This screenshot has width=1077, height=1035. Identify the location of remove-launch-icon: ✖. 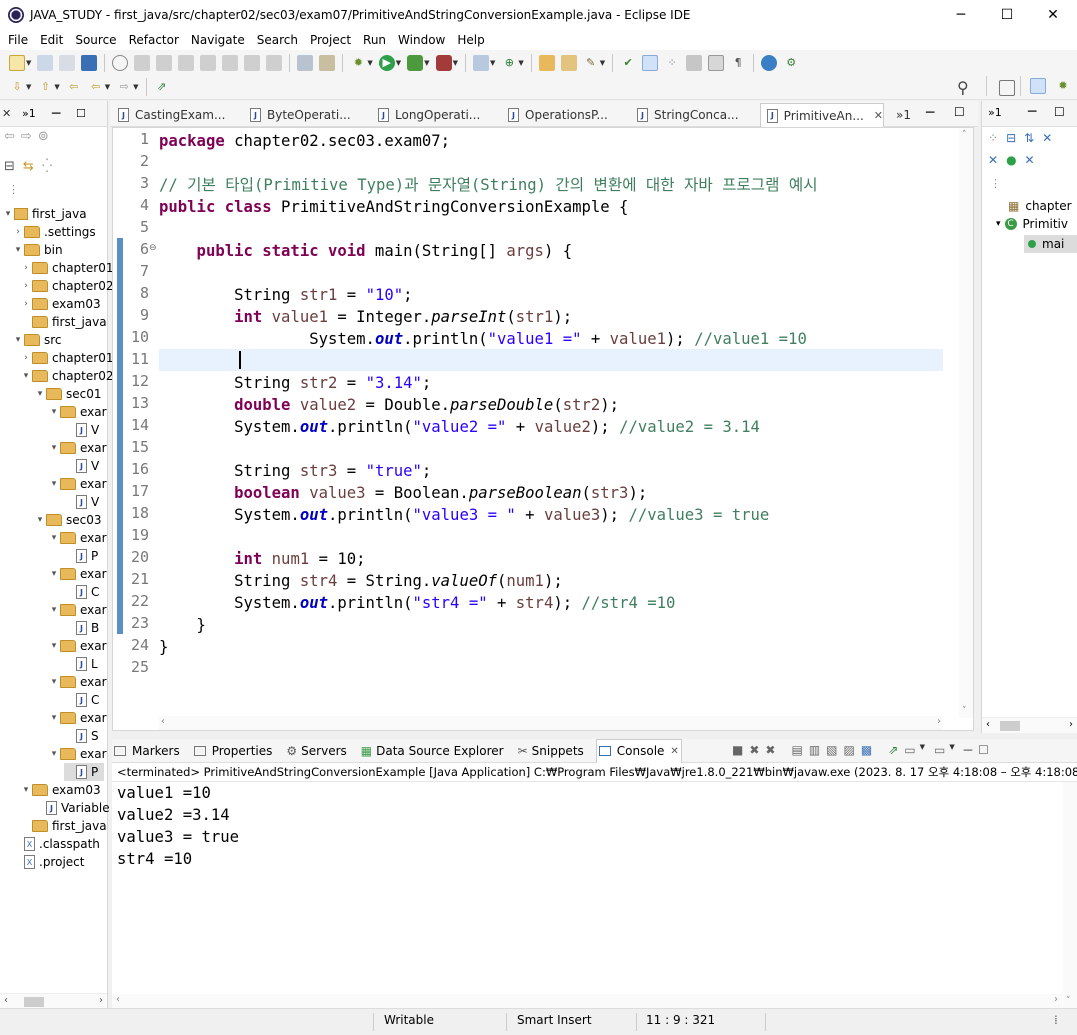
(754, 751).